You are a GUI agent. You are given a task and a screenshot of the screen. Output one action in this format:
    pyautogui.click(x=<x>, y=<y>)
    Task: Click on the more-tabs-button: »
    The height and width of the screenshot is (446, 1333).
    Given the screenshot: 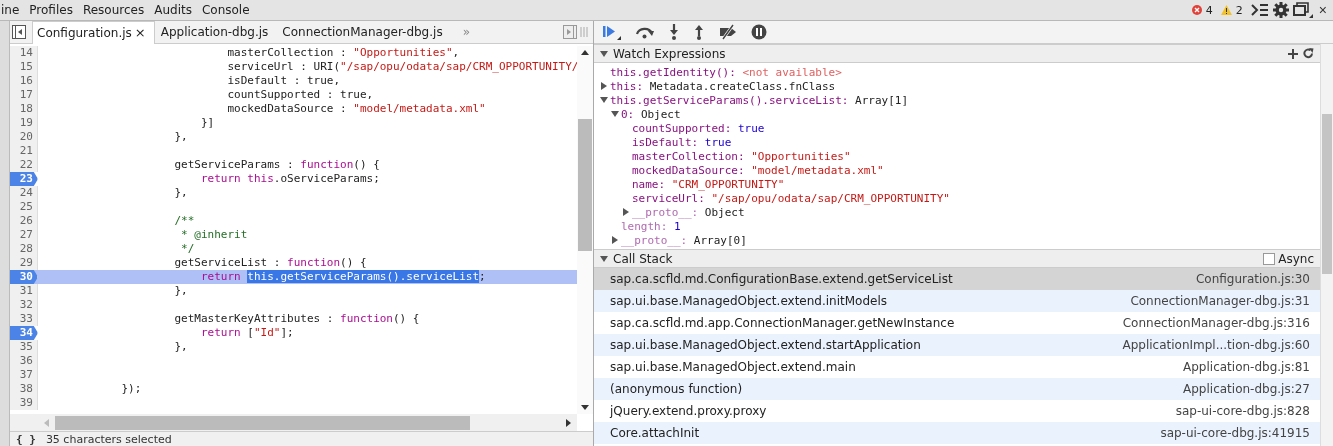 What is the action you would take?
    pyautogui.click(x=466, y=32)
    